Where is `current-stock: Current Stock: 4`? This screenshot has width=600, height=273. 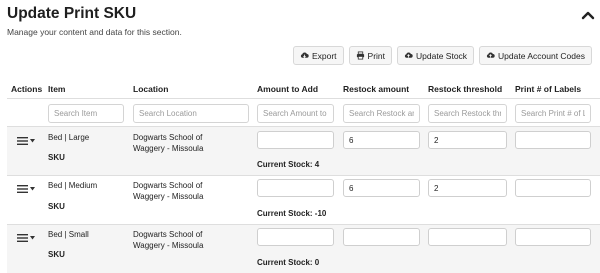 current-stock: Current Stock: 4 is located at coordinates (288, 164).